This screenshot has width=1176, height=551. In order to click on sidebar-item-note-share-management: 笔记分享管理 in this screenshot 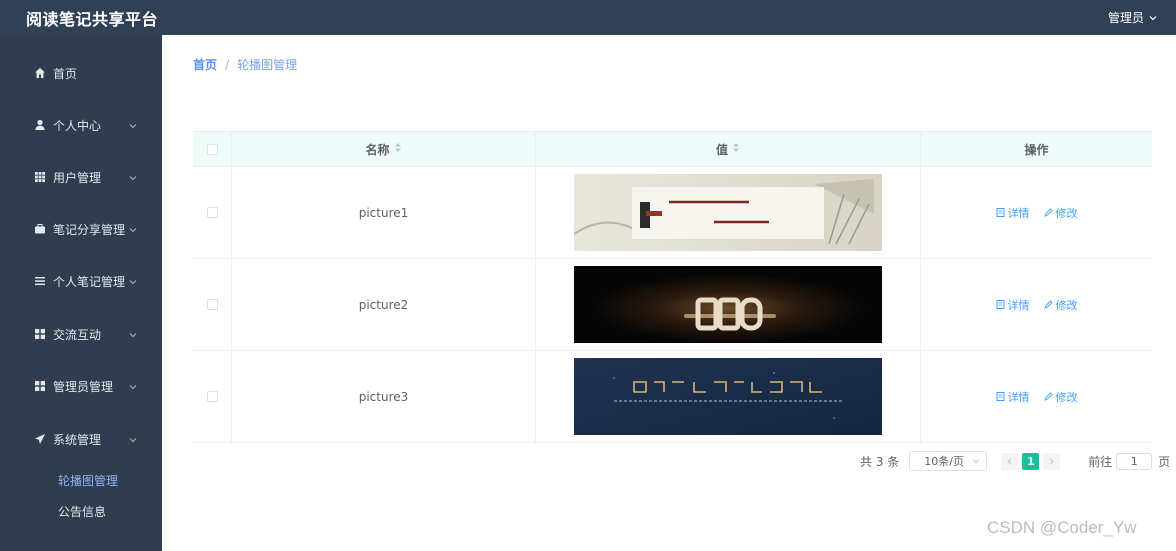, I will do `click(81, 229)`.